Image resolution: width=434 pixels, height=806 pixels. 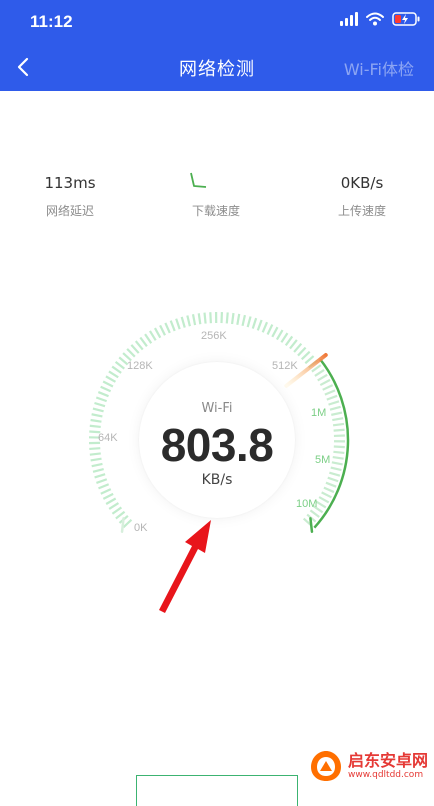 What do you see at coordinates (122, 524) in the screenshot?
I see `gauge-start-cap` at bounding box center [122, 524].